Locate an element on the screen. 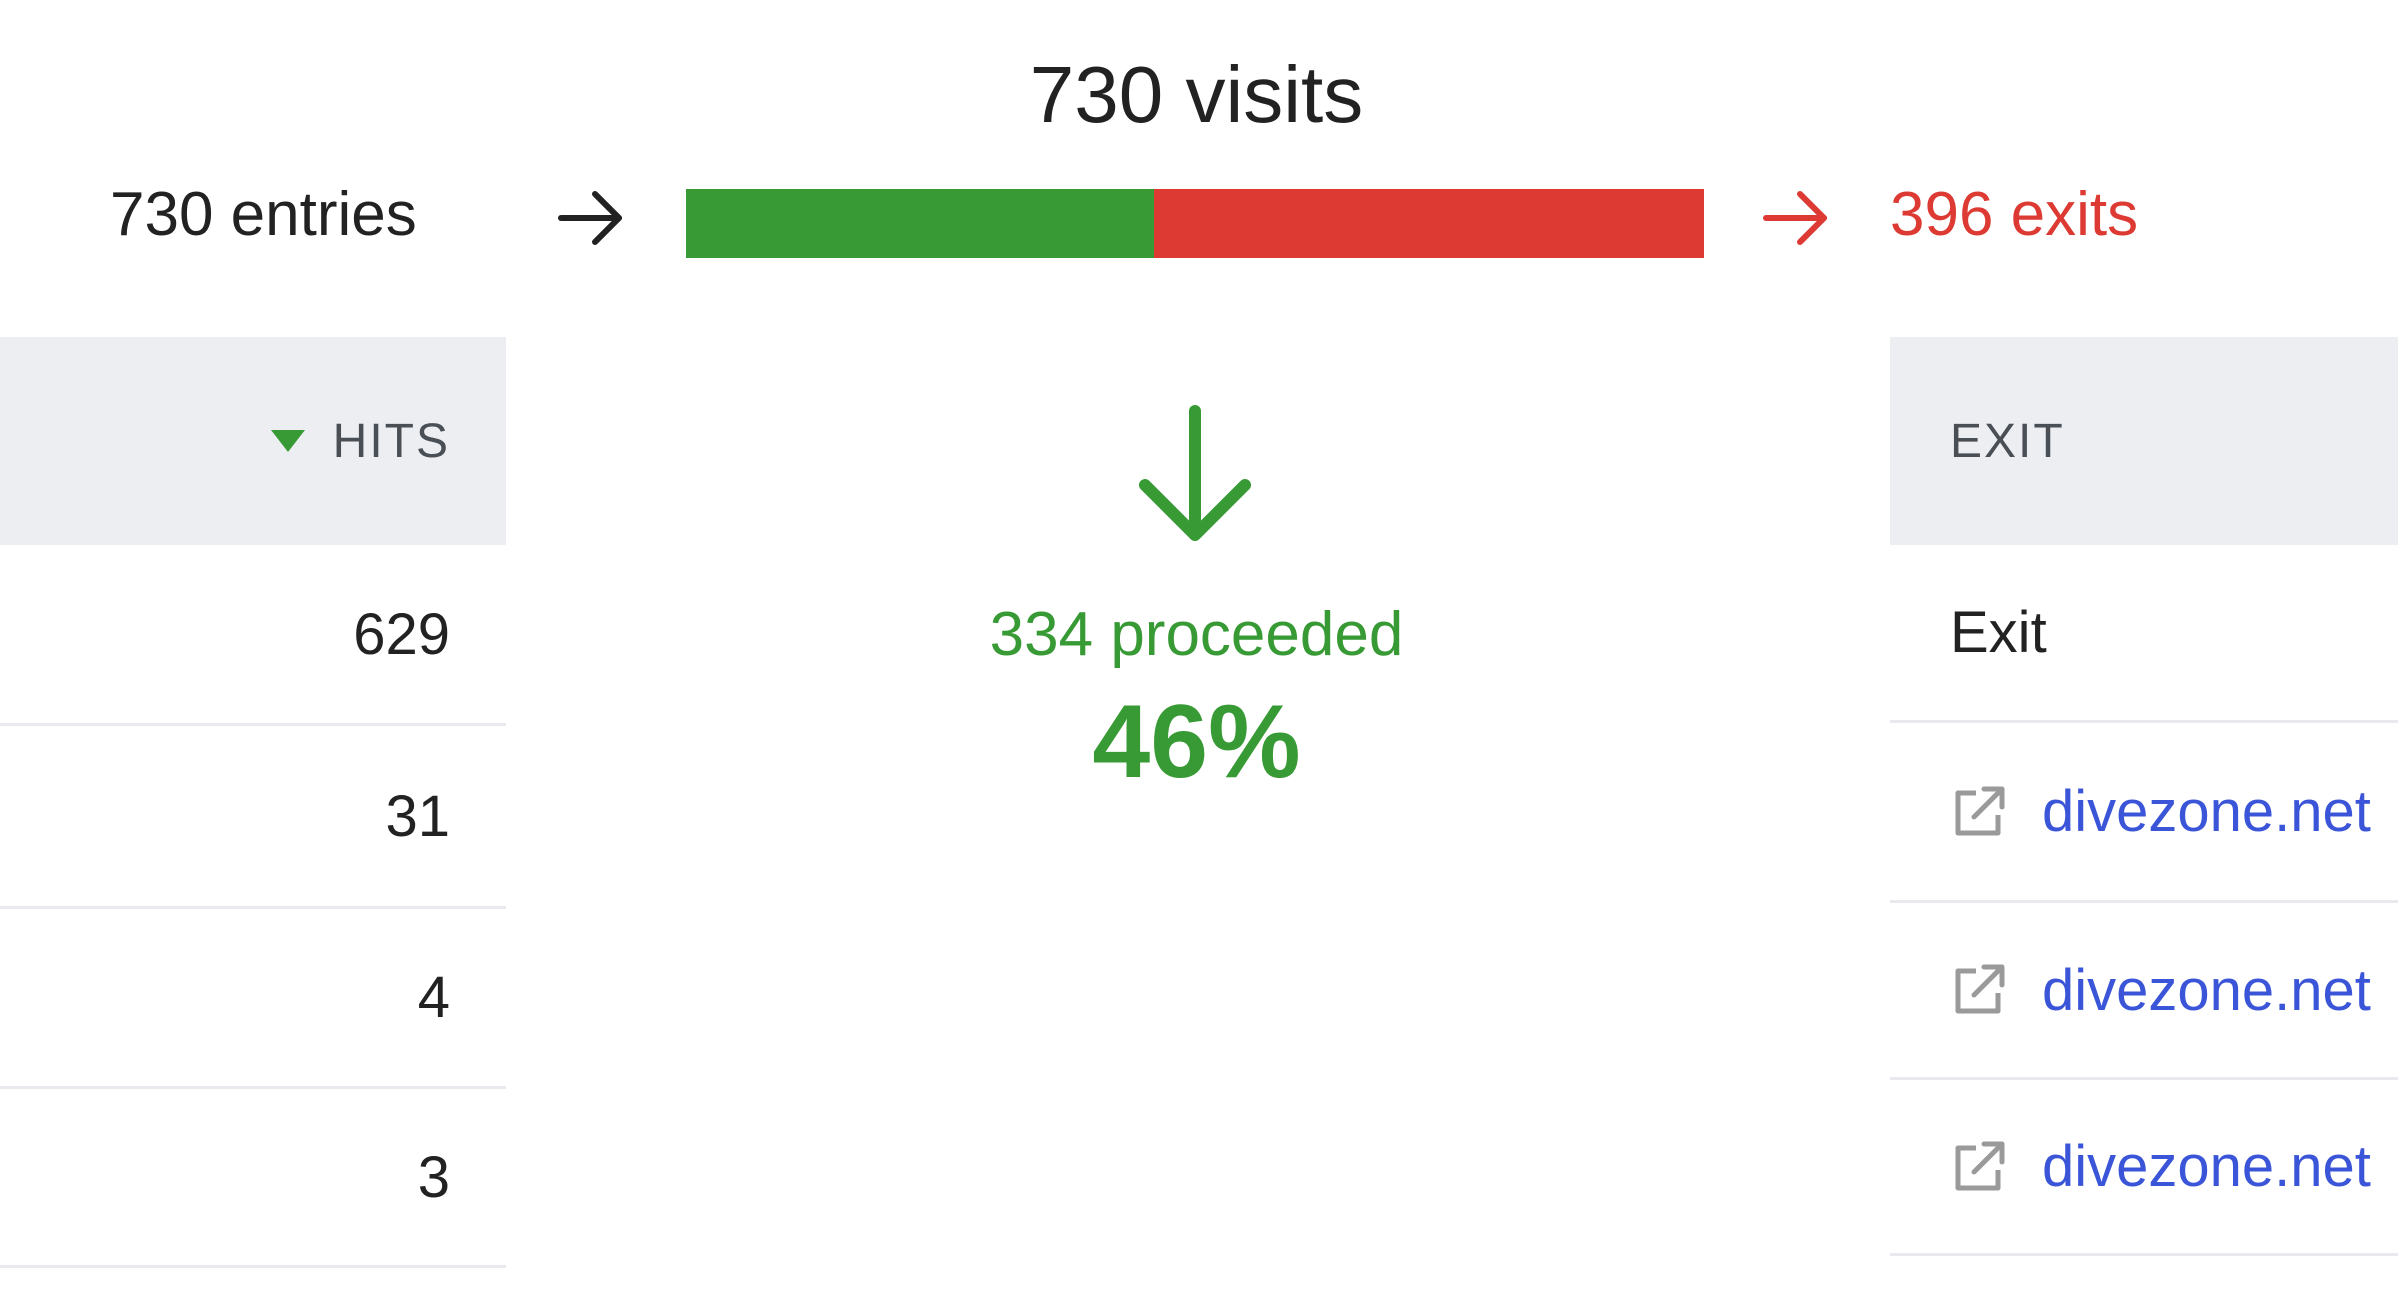  proceeded-count: 334 proceeded is located at coordinates (1196, 634).